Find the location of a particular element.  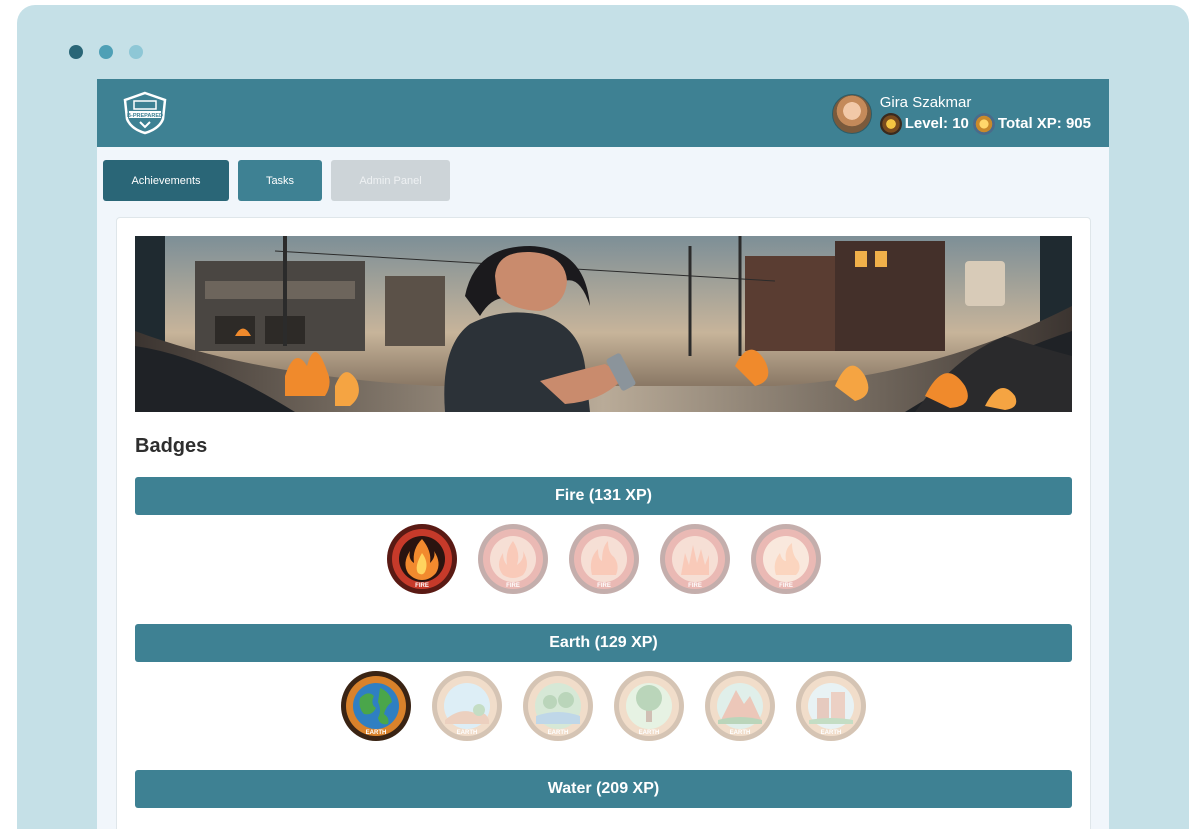

category-water-header: Water (209 XP) is located at coordinates (603, 789).